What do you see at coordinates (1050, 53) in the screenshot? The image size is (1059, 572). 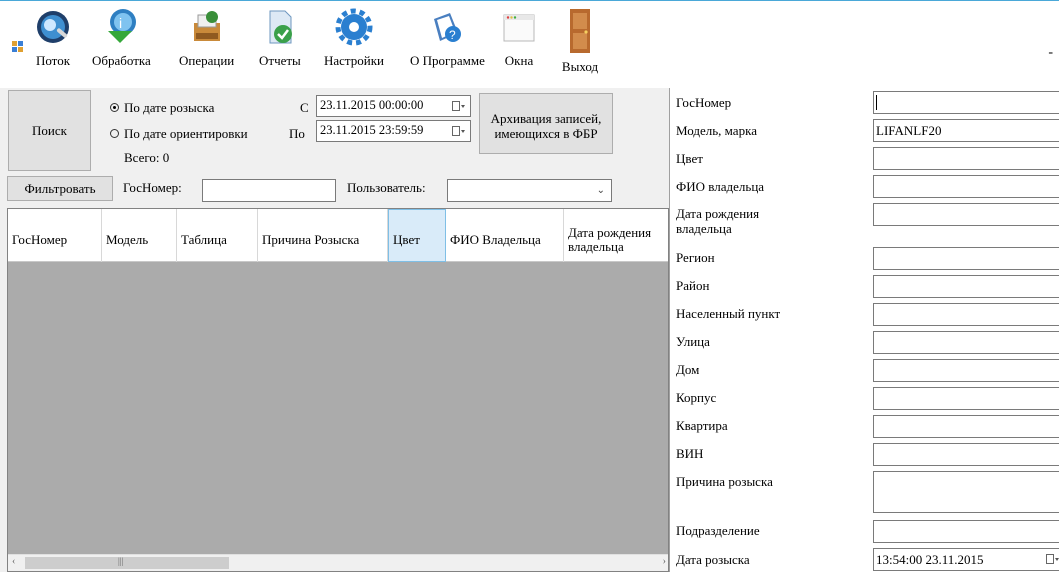 I see `minimize-button: -` at bounding box center [1050, 53].